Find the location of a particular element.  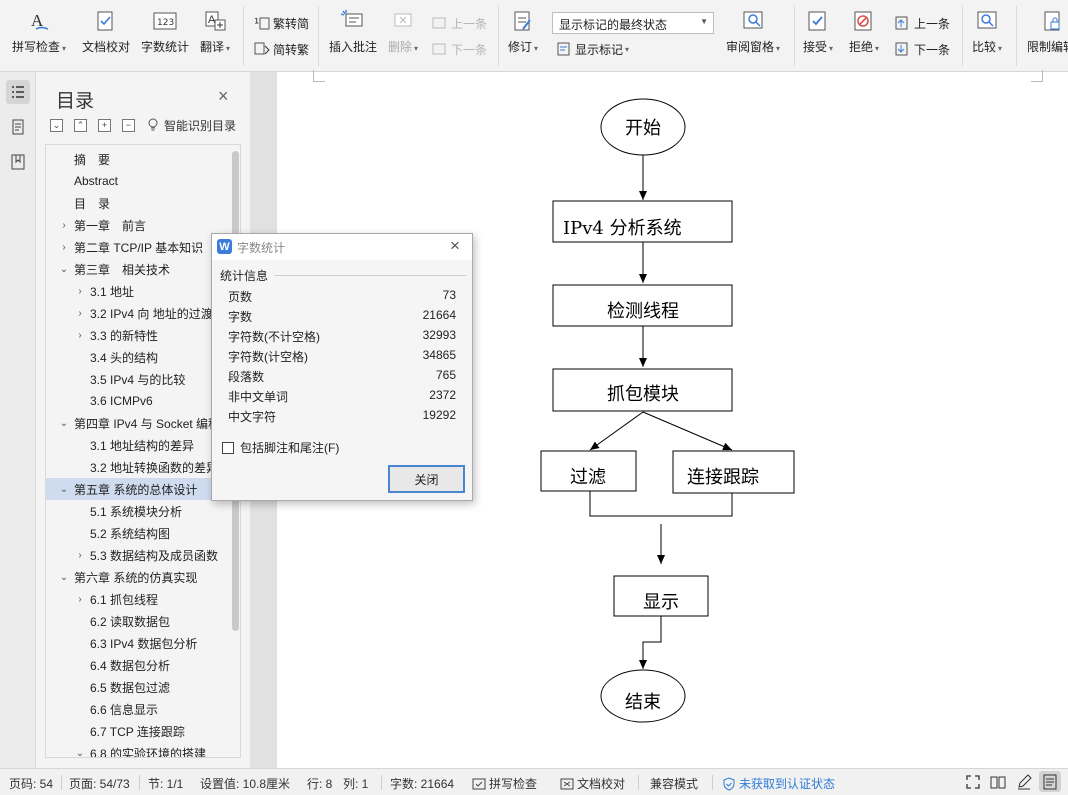

toc-item: Abstract is located at coordinates (135, 181).